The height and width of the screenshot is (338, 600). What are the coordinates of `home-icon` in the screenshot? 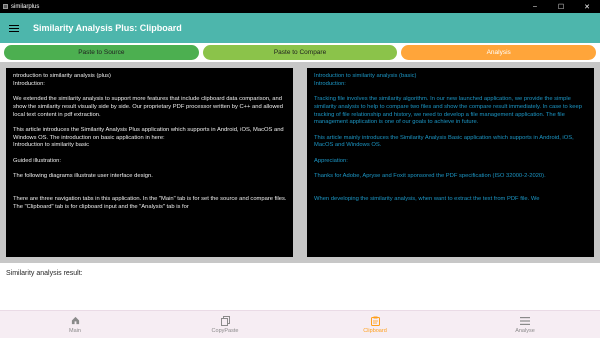 It's located at (75, 321).